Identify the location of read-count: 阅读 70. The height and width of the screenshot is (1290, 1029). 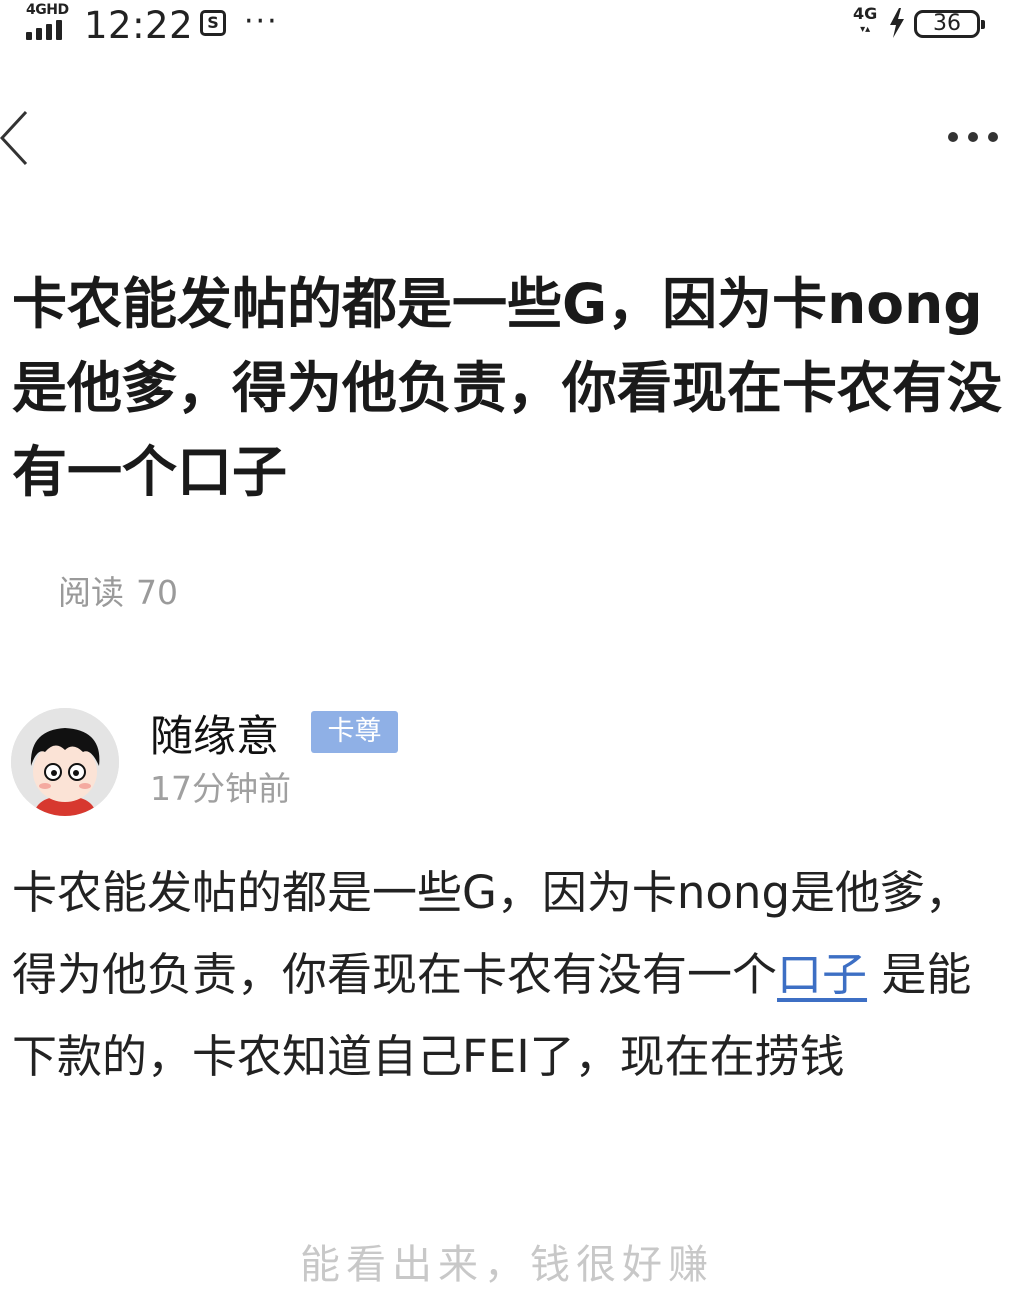
(118, 590).